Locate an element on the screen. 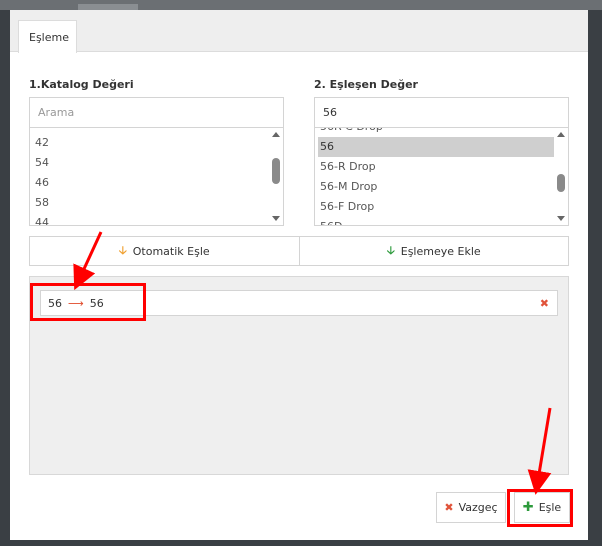  cancel-button: ✖ Vazgeç is located at coordinates (471, 507).